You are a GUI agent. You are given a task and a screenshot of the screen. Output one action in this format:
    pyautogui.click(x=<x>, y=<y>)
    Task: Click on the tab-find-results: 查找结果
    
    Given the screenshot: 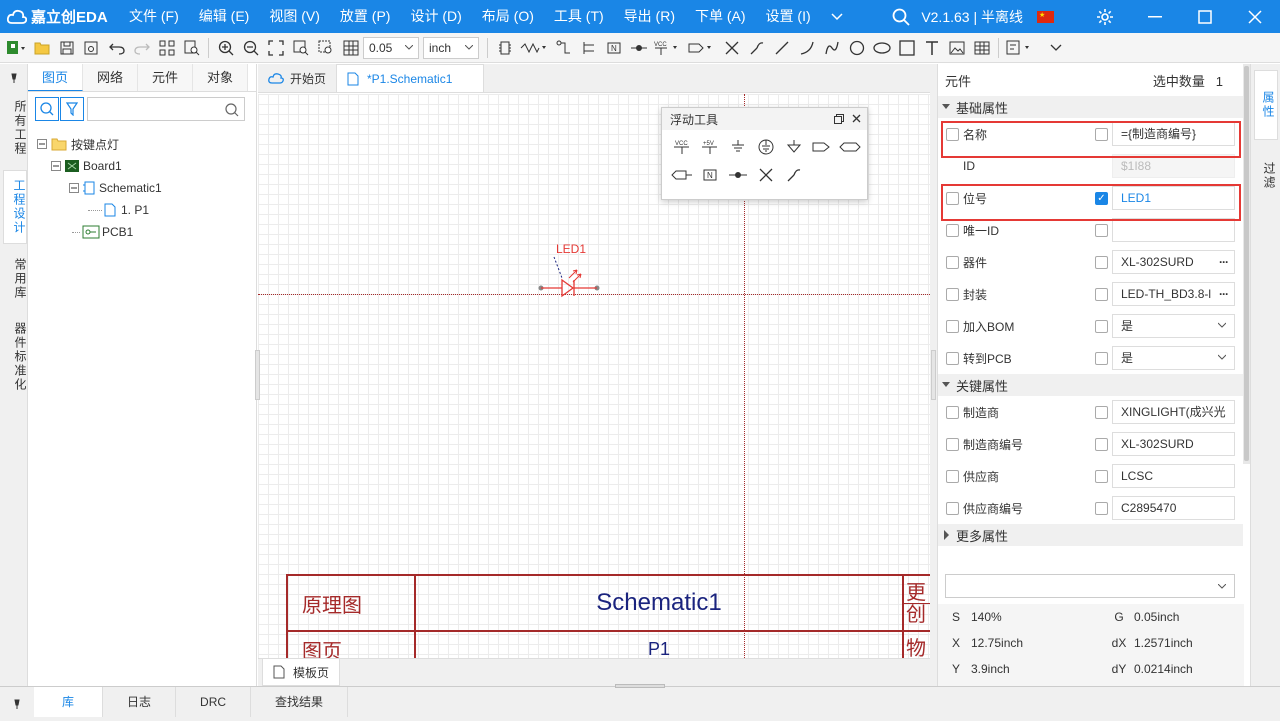 What is the action you would take?
    pyautogui.click(x=300, y=702)
    